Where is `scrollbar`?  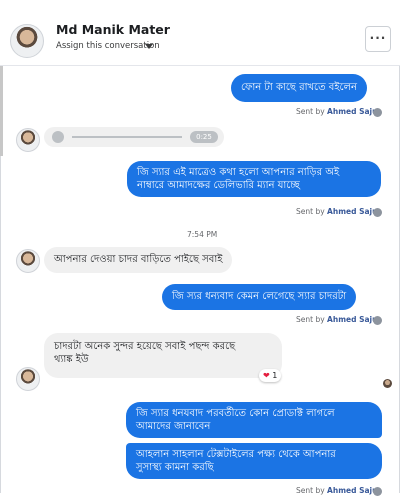
scrollbar is located at coordinates (1, 111).